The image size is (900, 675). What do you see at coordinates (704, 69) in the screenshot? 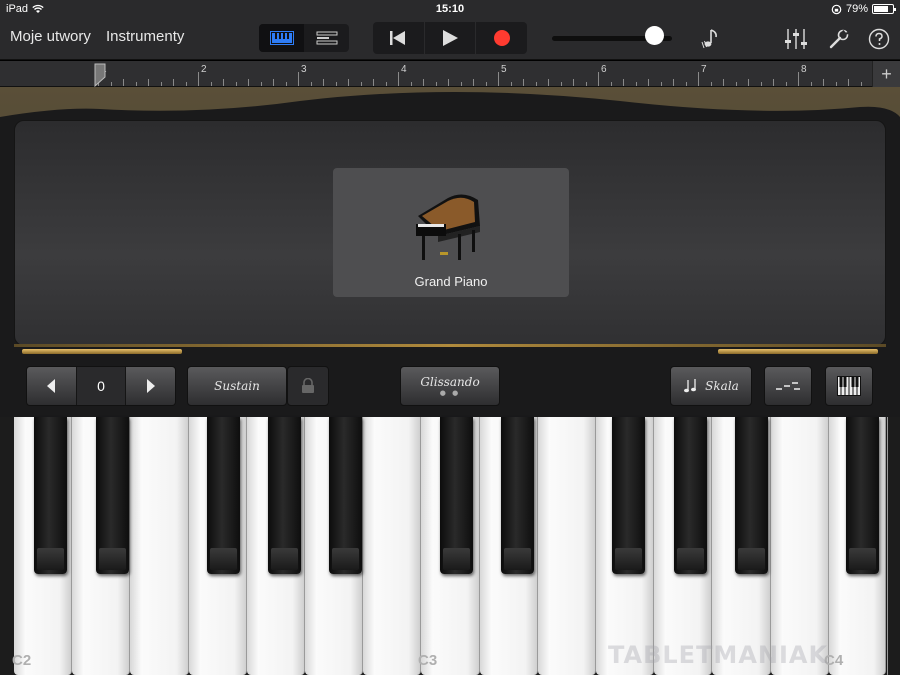
I see `ruler-bar-number: 7` at bounding box center [704, 69].